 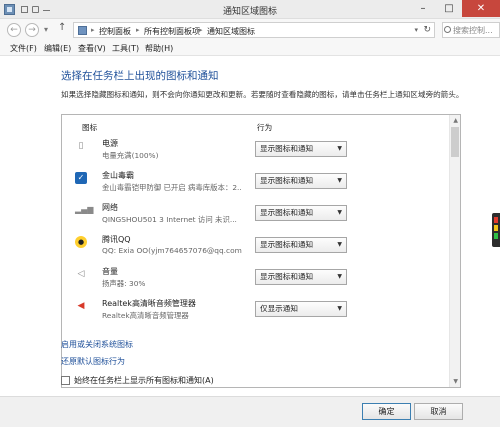 What do you see at coordinates (84, 209) in the screenshot?
I see `network-signal-icon: ▂▄▆` at bounding box center [84, 209].